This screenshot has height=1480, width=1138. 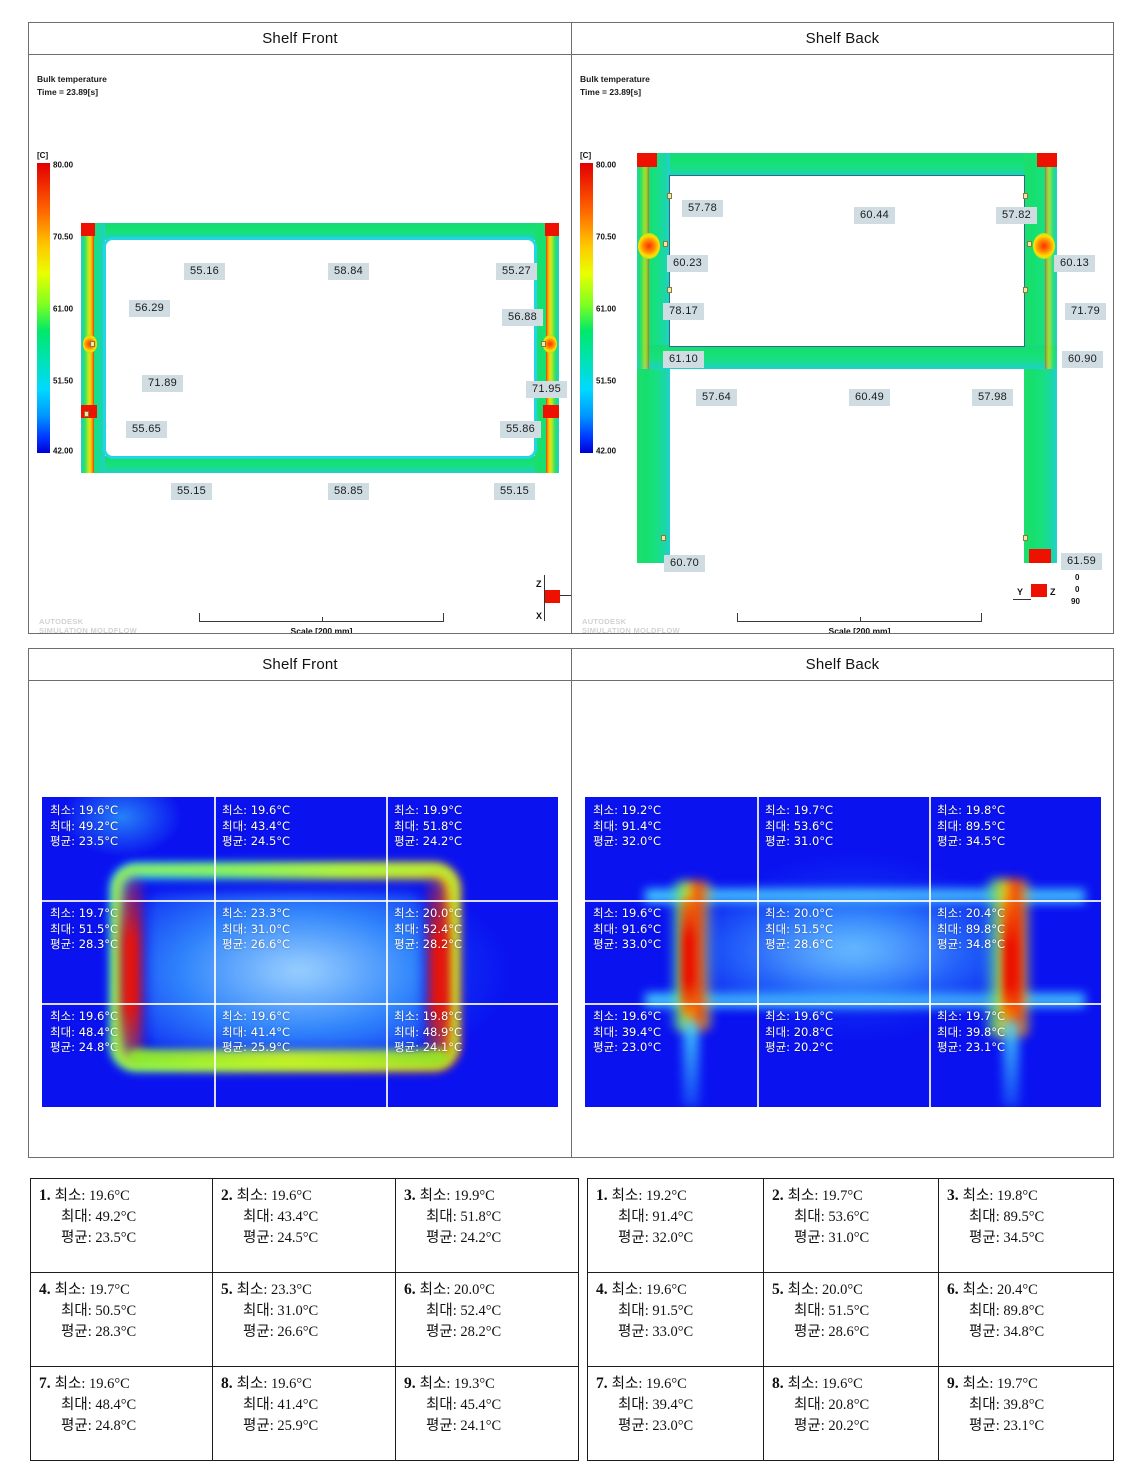 What do you see at coordinates (192, 491) in the screenshot?
I see `probe-label-bot-left: 55.15` at bounding box center [192, 491].